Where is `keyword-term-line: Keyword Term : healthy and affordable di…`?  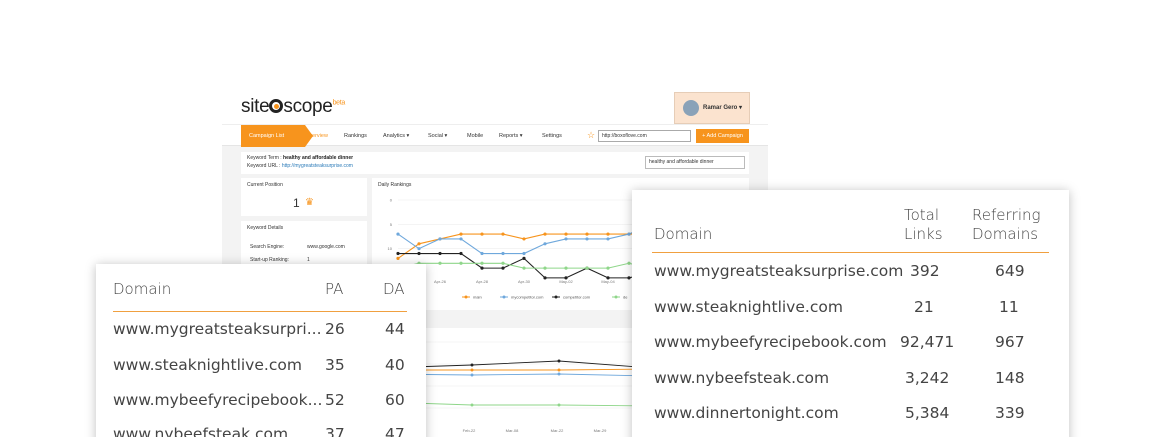 keyword-term-line: Keyword Term : healthy and affordable di… is located at coordinates (300, 158).